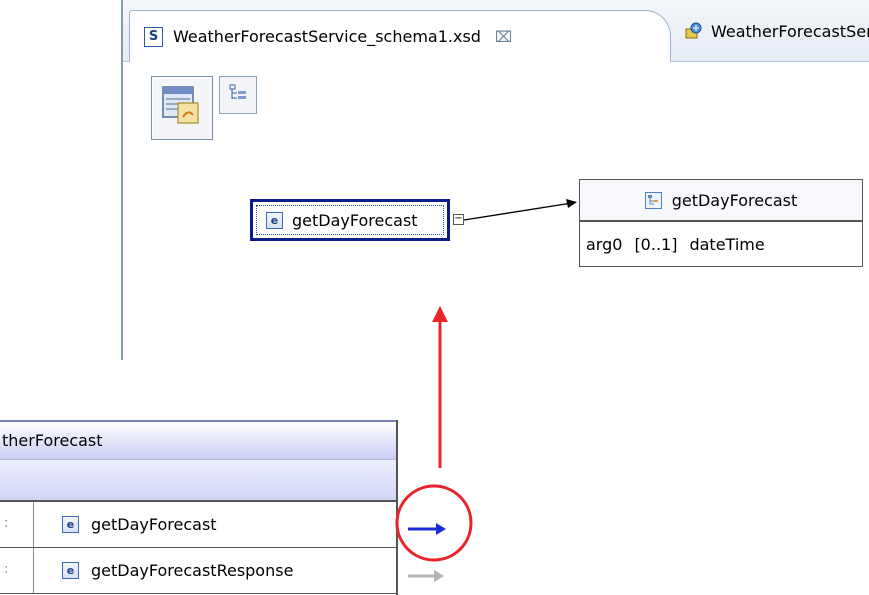 This screenshot has width=869, height=595. I want to click on tree-outline-icon, so click(238, 95).